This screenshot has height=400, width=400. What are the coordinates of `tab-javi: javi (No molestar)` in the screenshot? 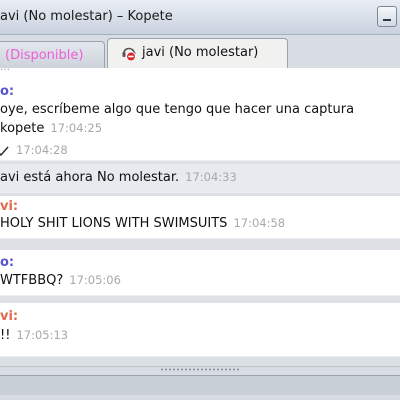 It's located at (197, 53).